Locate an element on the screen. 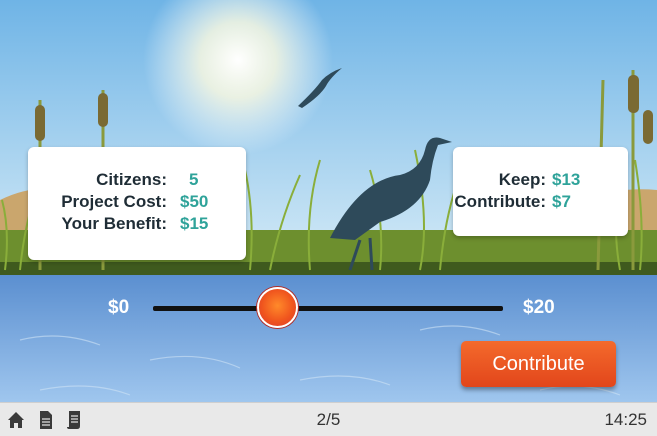 This screenshot has width=657, height=436. project-cost-value: $50 is located at coordinates (194, 201).